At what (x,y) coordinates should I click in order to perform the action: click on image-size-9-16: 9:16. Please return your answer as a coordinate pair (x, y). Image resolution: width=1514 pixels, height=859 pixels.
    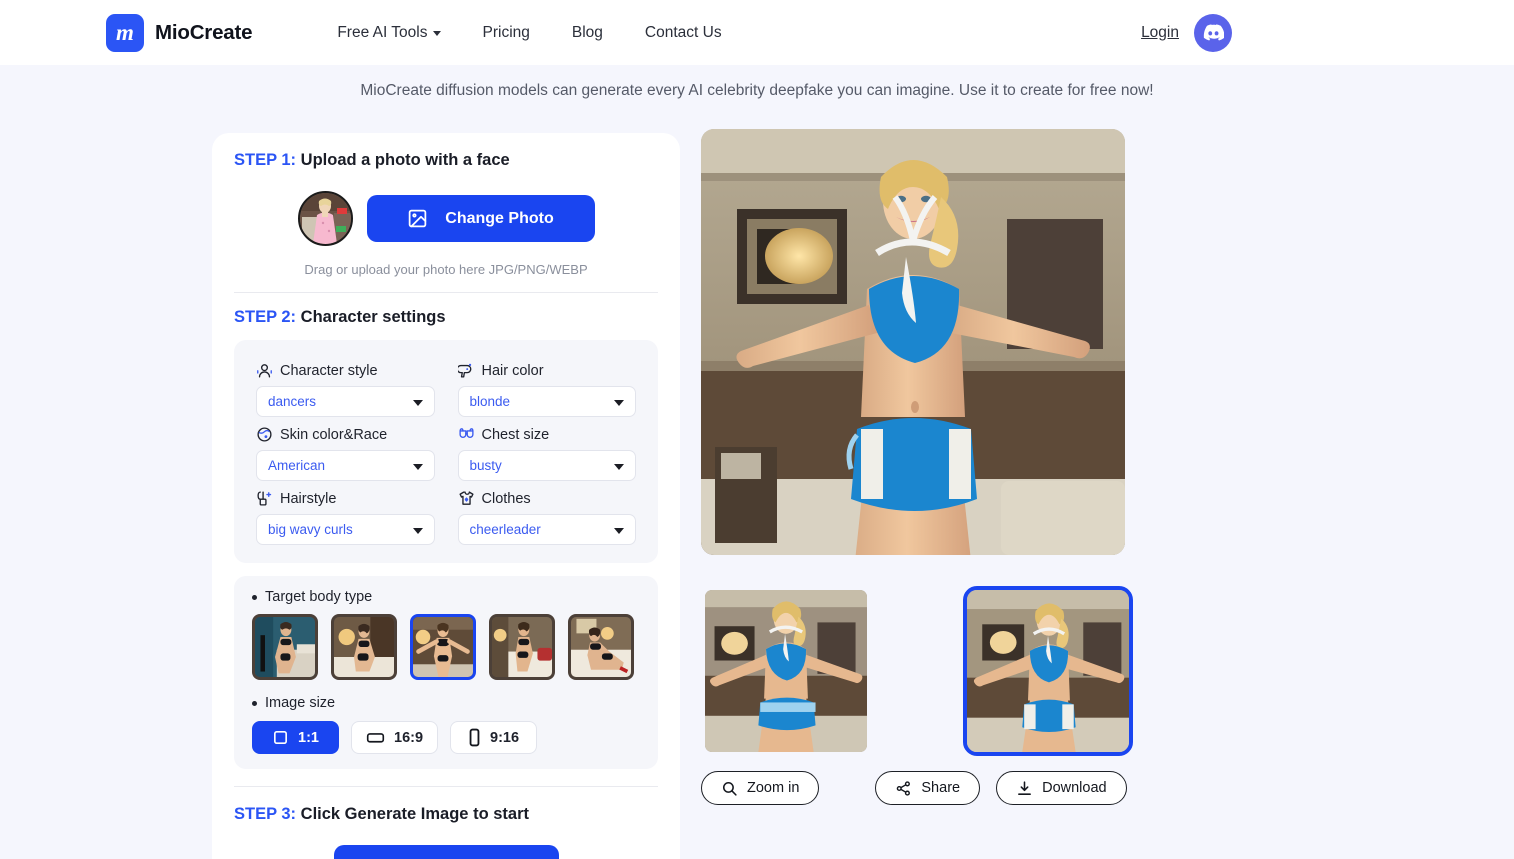
    Looking at the image, I should click on (494, 737).